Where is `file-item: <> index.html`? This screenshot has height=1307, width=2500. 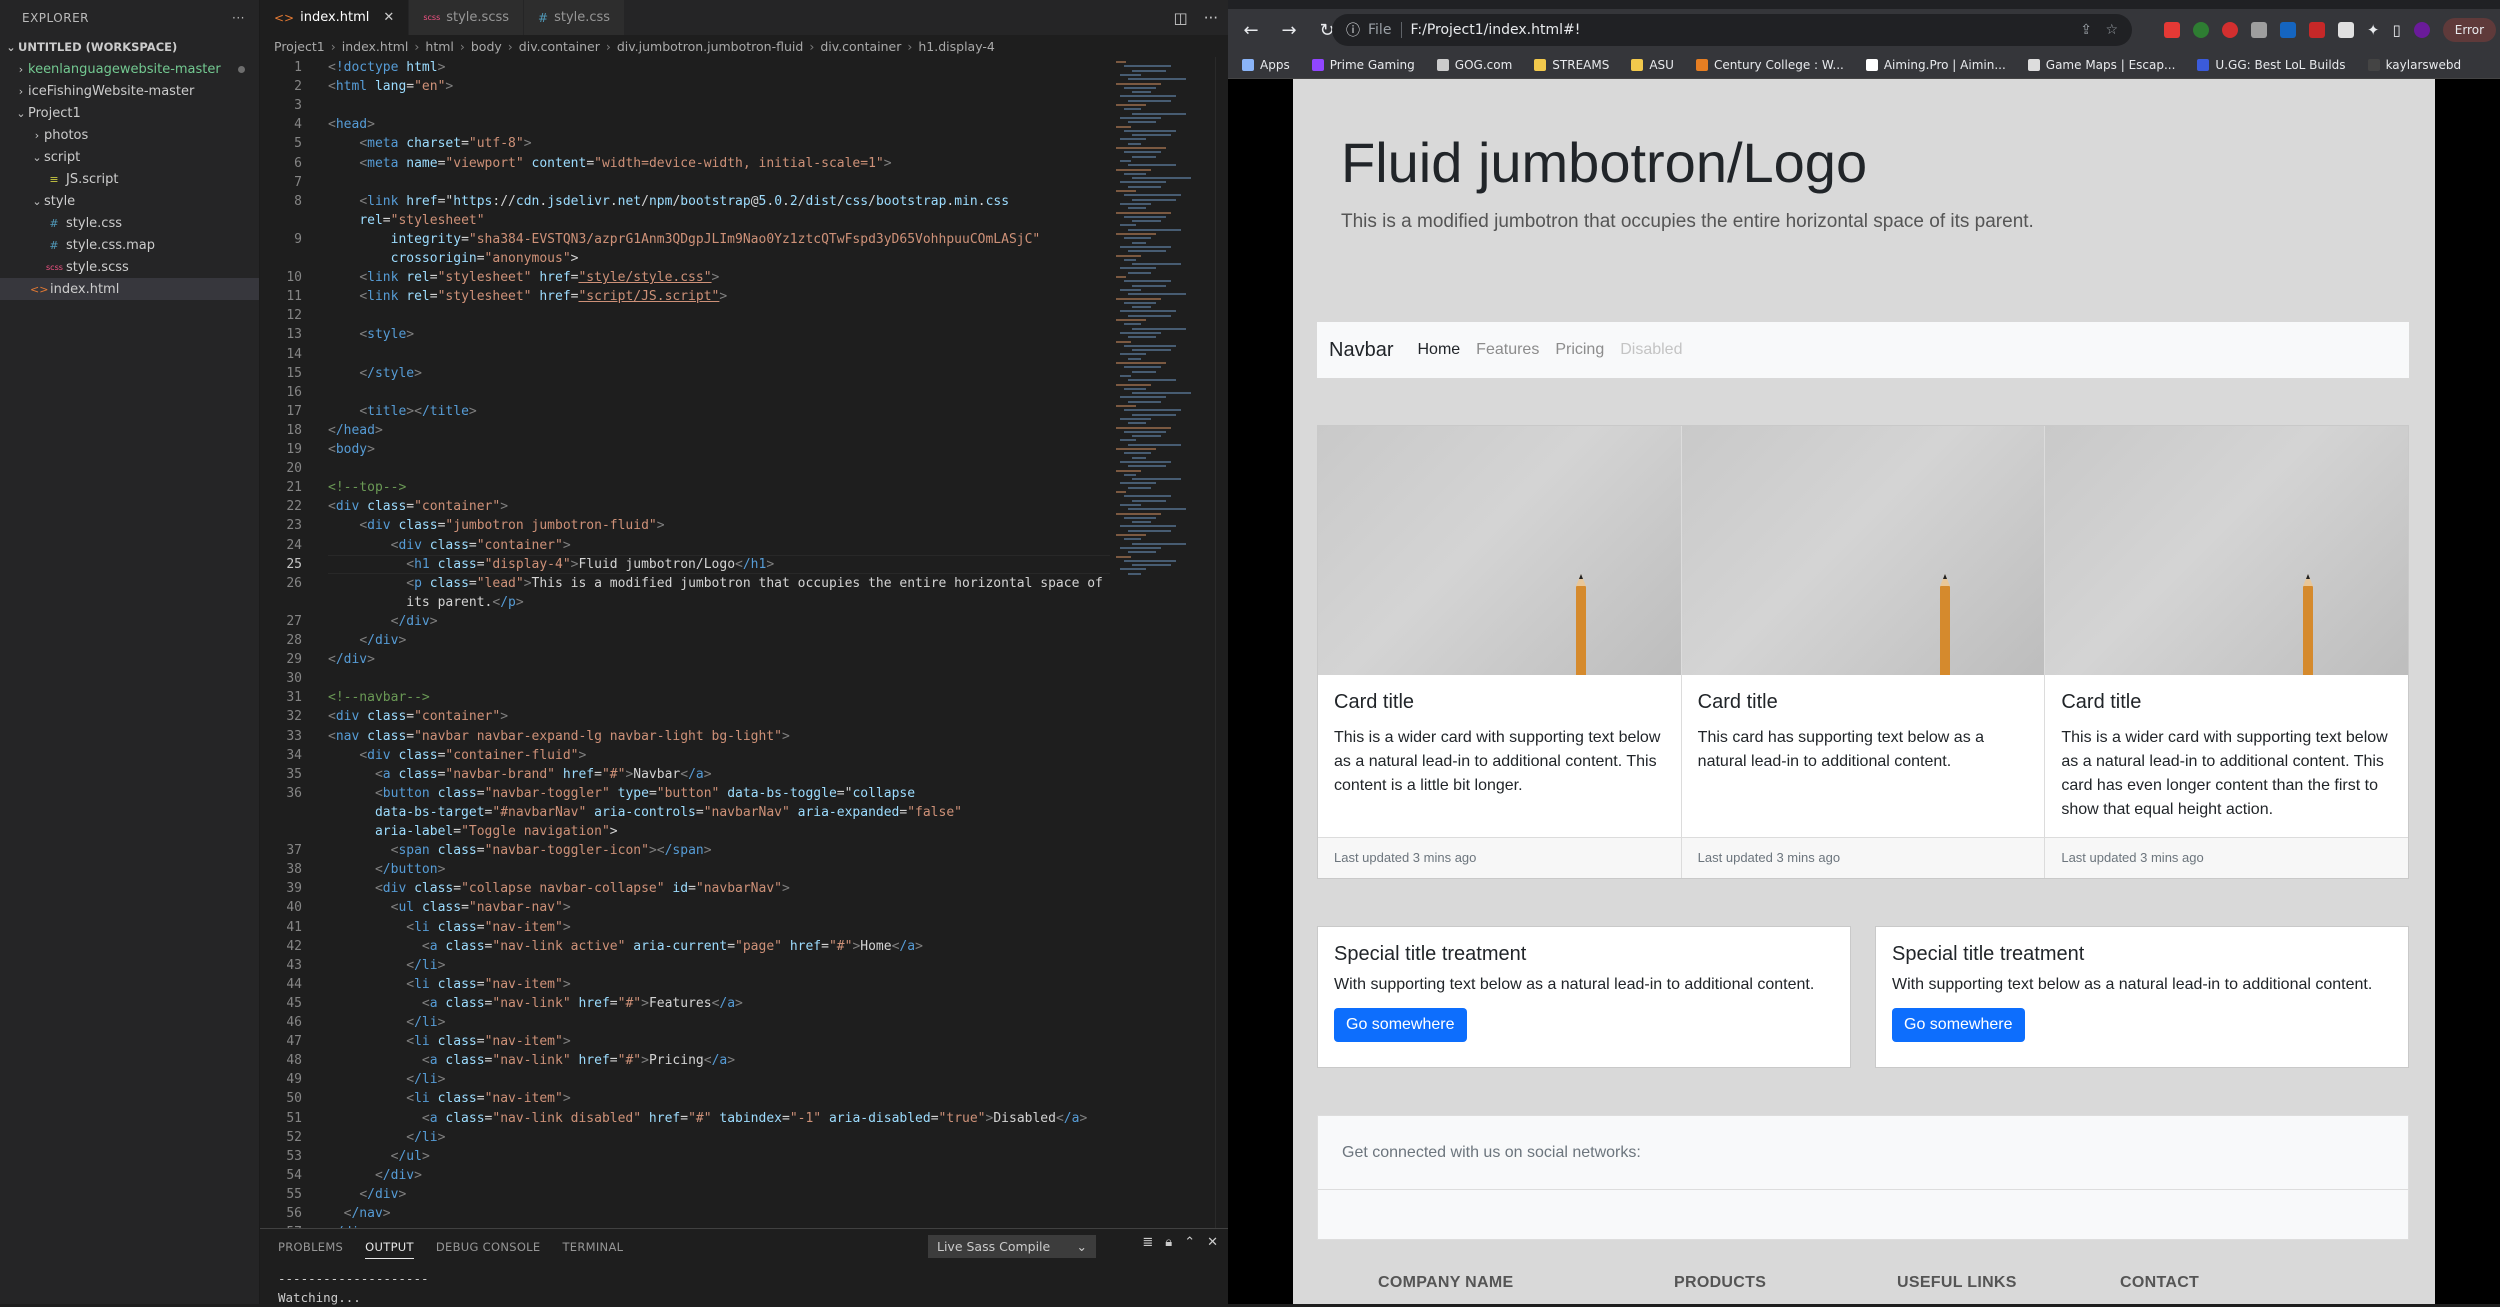 file-item: <> index.html is located at coordinates (129, 289).